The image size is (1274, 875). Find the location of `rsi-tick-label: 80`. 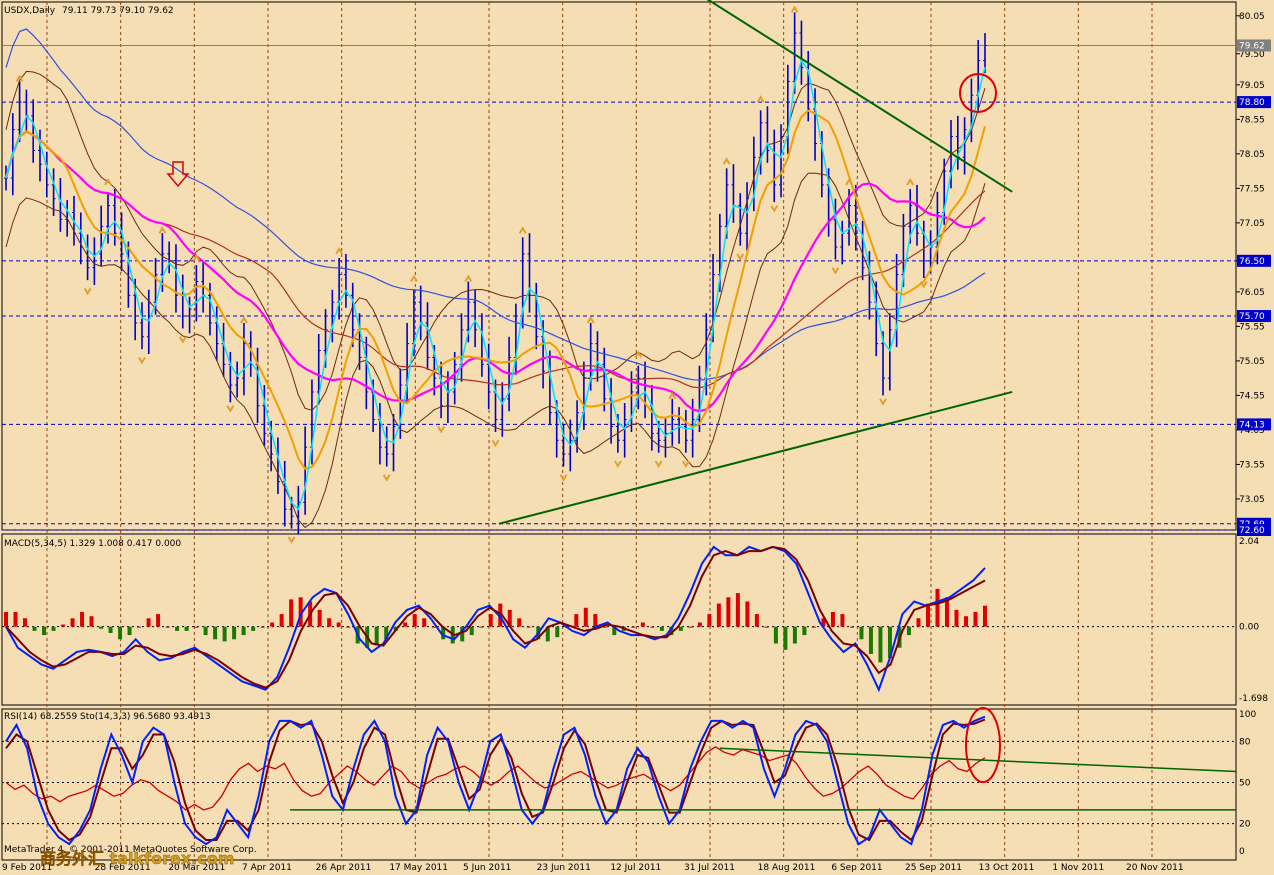

rsi-tick-label: 80 is located at coordinates (1245, 742).